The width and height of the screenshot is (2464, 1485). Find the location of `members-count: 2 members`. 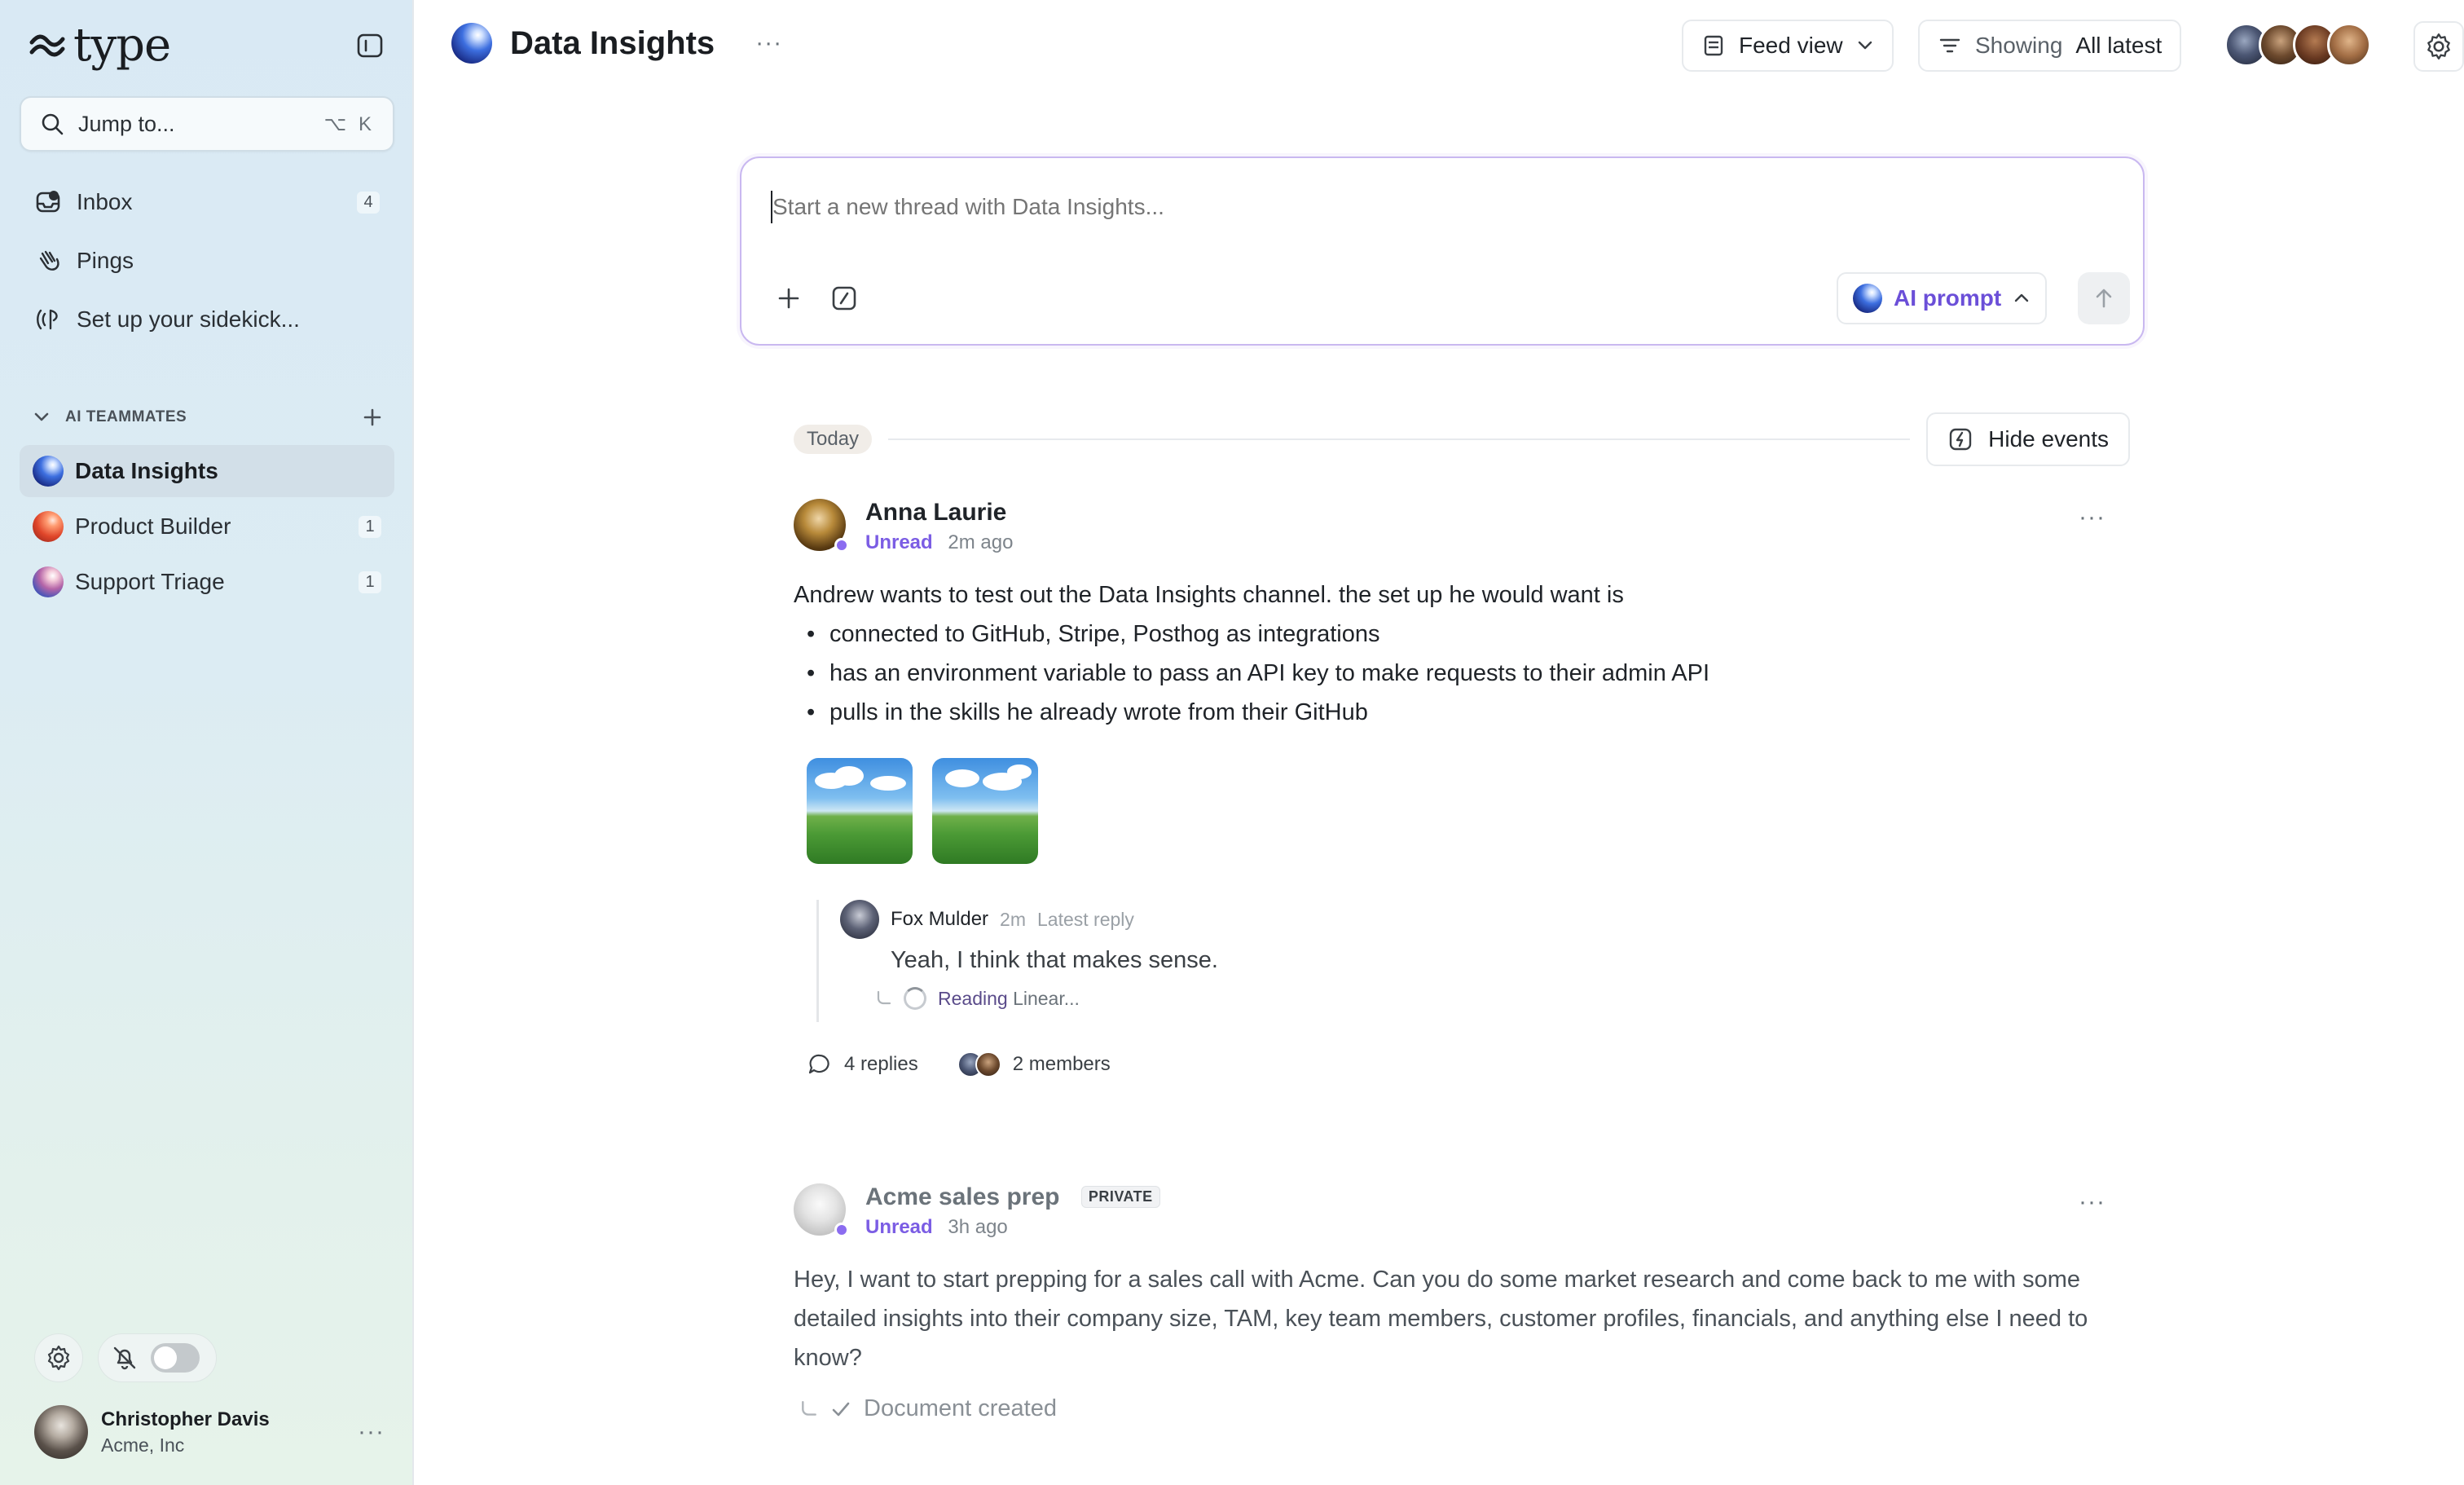

members-count: 2 members is located at coordinates (1061, 1064).